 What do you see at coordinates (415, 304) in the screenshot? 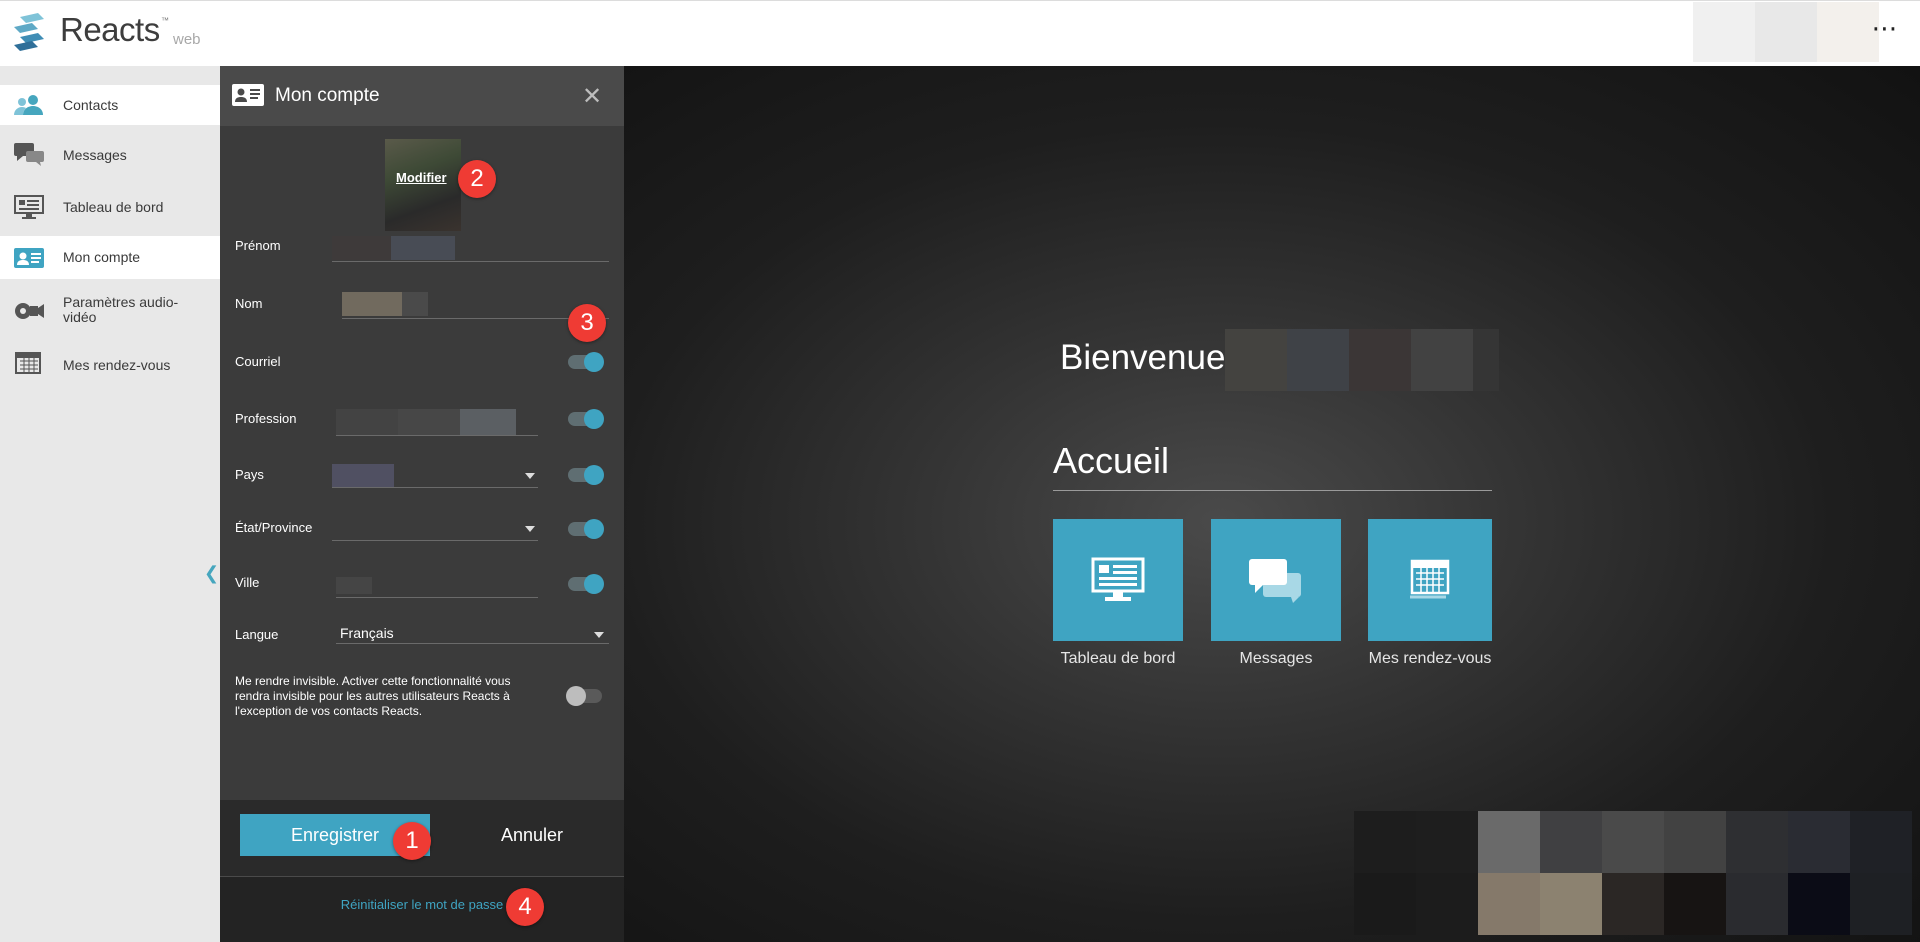
I see `last-name-input-value` at bounding box center [415, 304].